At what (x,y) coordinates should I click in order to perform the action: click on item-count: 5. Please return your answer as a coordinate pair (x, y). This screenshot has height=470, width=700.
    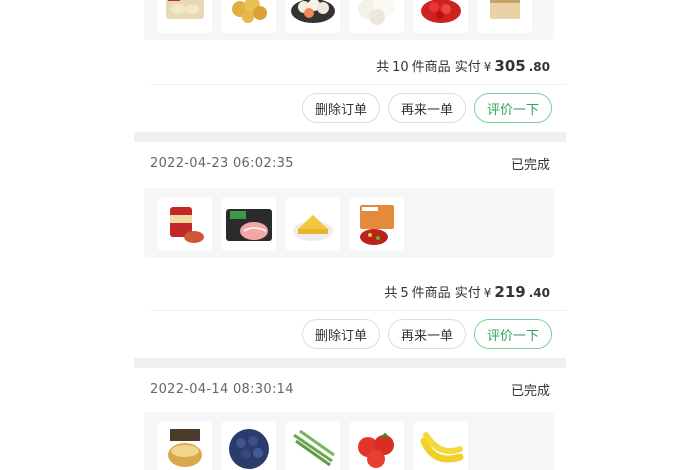
    Looking at the image, I should click on (404, 293).